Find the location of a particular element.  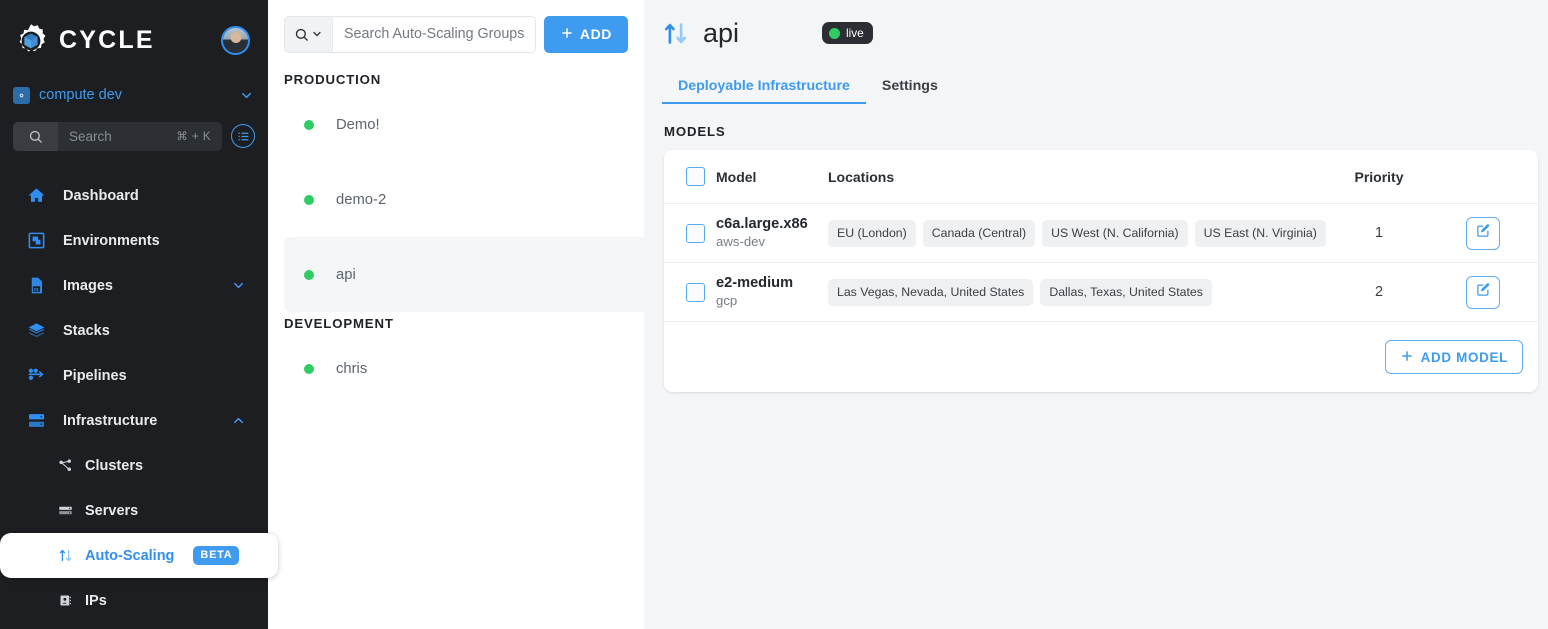

status-badge: live is located at coordinates (847, 33).